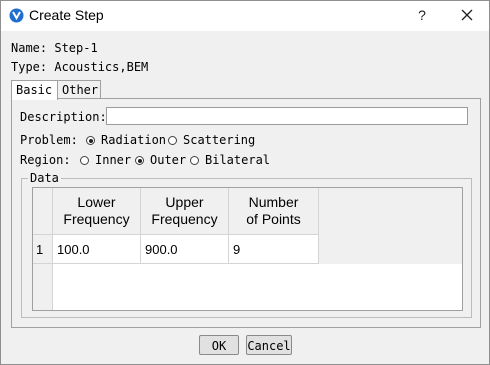  What do you see at coordinates (97, 249) in the screenshot?
I see `lower-frequency-cell: 100.0` at bounding box center [97, 249].